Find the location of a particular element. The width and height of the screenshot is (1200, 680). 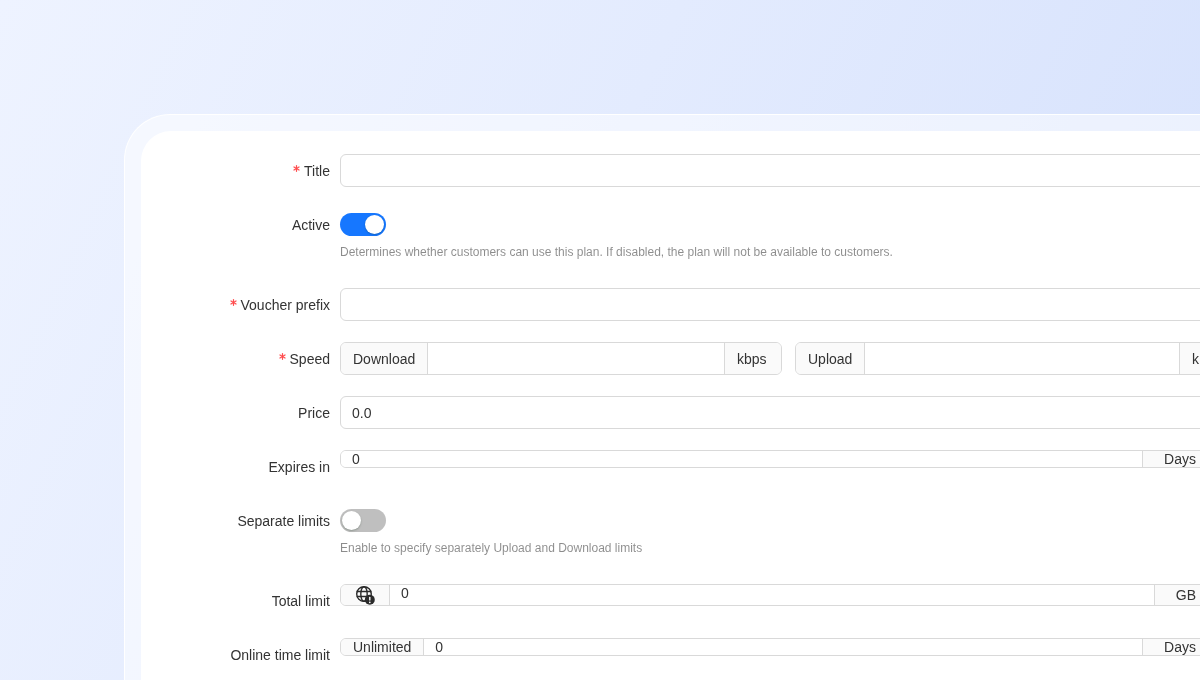

field-label: Separate limits is located at coordinates (283, 520).